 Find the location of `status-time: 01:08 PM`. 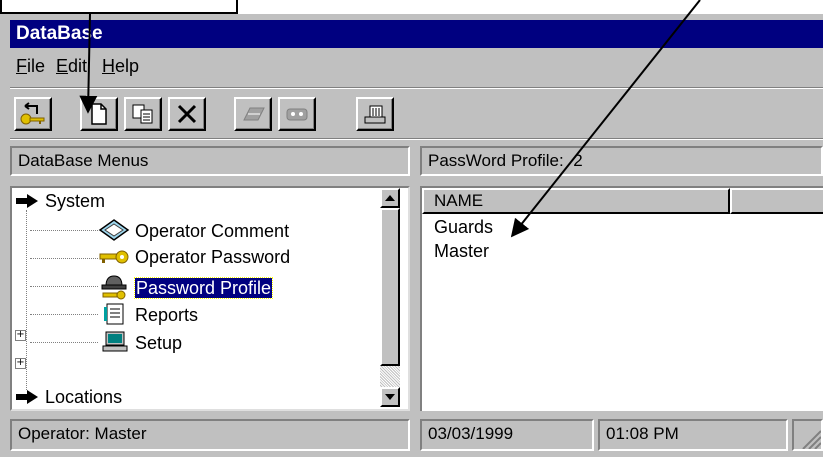

status-time: 01:08 PM is located at coordinates (693, 435).